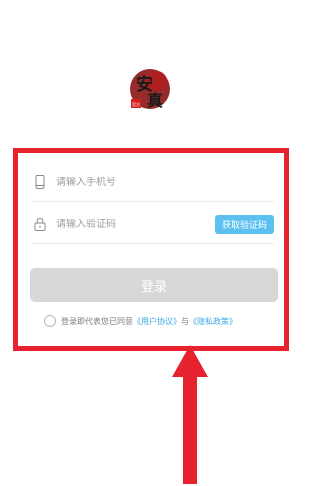 This screenshot has width=320, height=486. What do you see at coordinates (154, 285) in the screenshot?
I see `login-button: 登录` at bounding box center [154, 285].